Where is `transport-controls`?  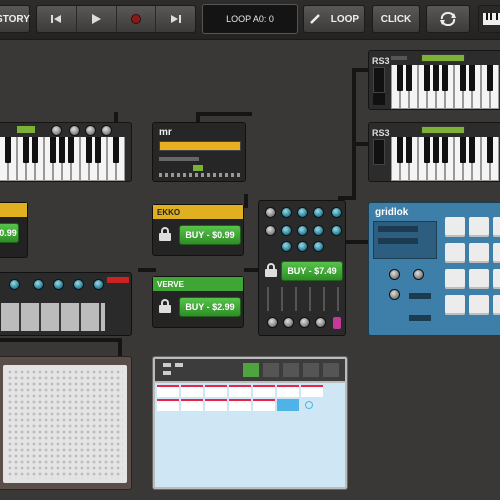 transport-controls is located at coordinates (116, 19).